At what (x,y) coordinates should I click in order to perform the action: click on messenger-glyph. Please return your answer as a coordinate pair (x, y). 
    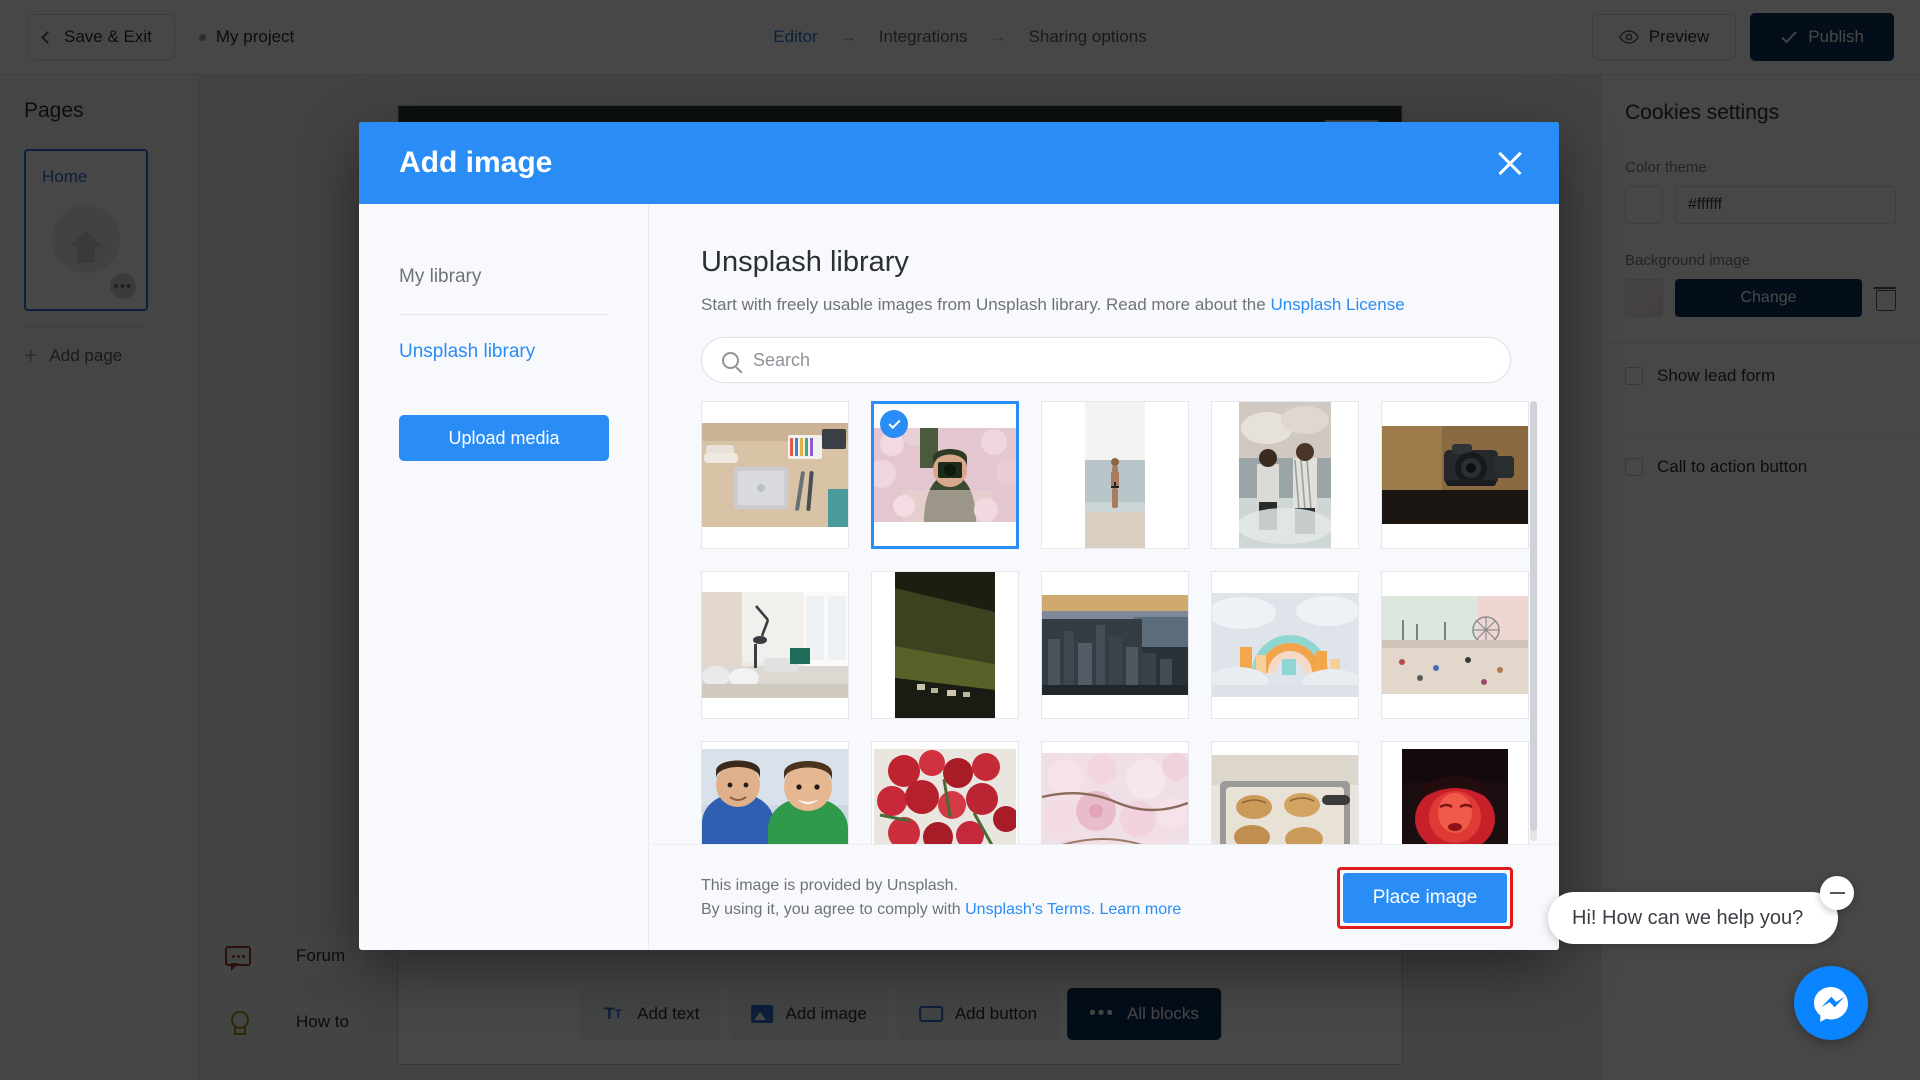
    Looking at the image, I should click on (1831, 1004).